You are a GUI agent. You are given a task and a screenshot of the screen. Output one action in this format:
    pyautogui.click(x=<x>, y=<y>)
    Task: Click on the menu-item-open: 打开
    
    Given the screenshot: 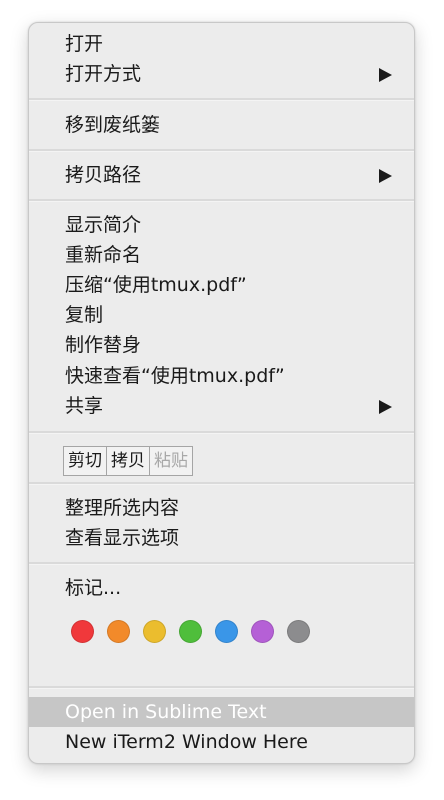 What is the action you would take?
    pyautogui.click(x=221, y=44)
    